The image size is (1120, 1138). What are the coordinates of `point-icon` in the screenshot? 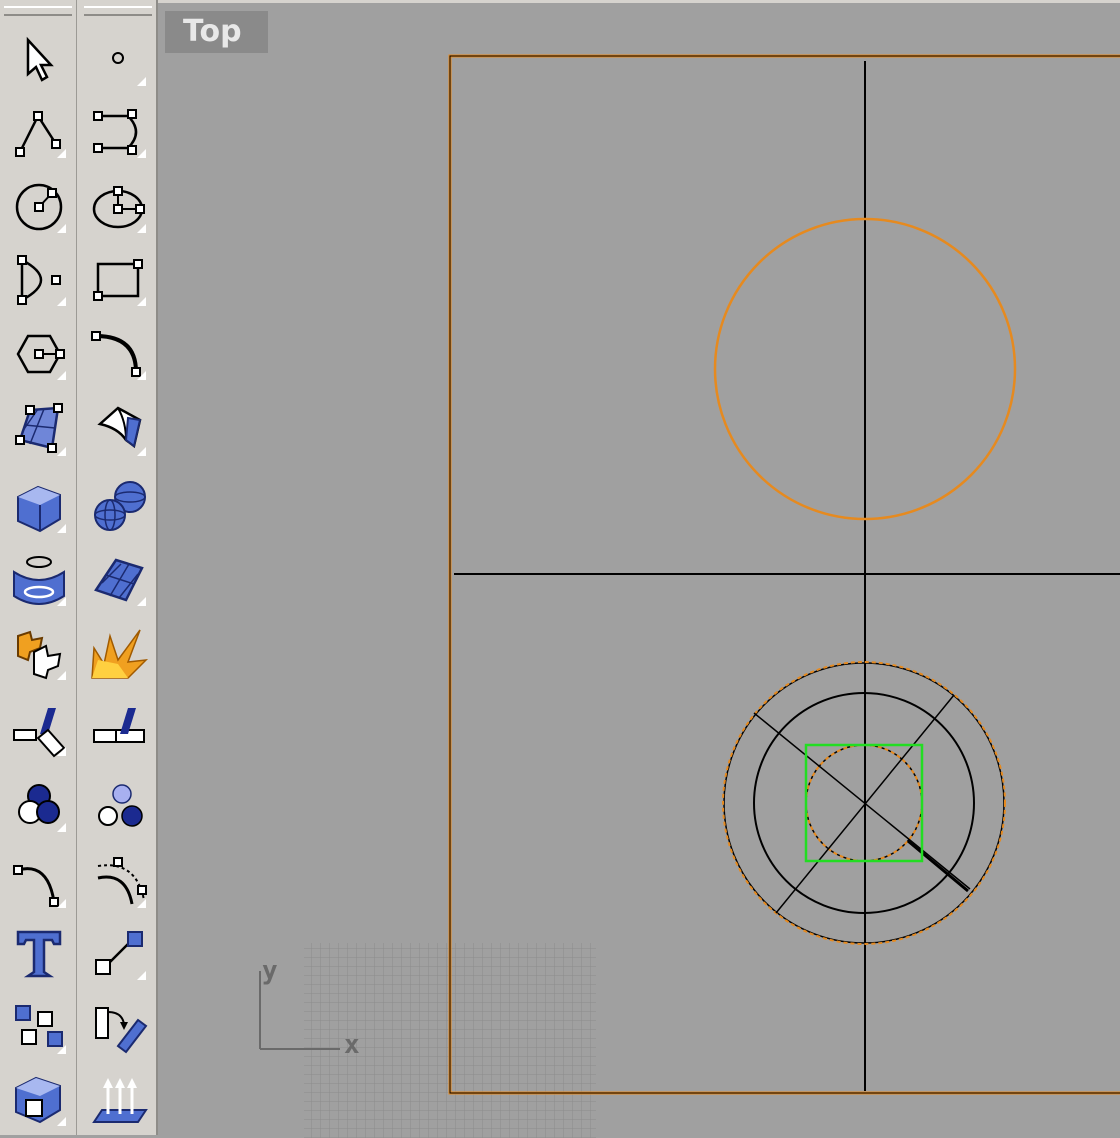 It's located at (119, 60).